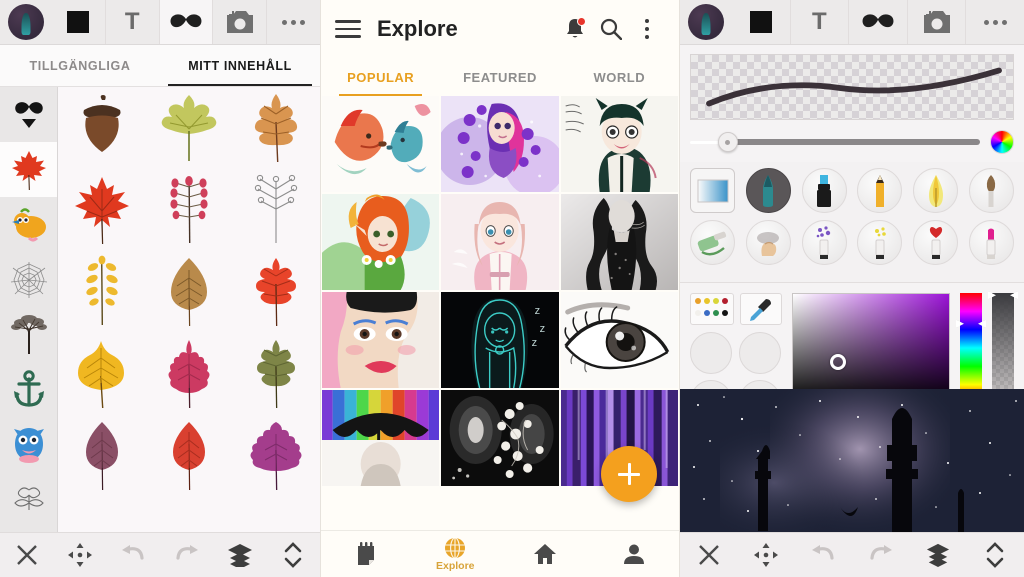 This screenshot has height=577, width=1024. What do you see at coordinates (239, 555) in the screenshot?
I see `layers-button` at bounding box center [239, 555].